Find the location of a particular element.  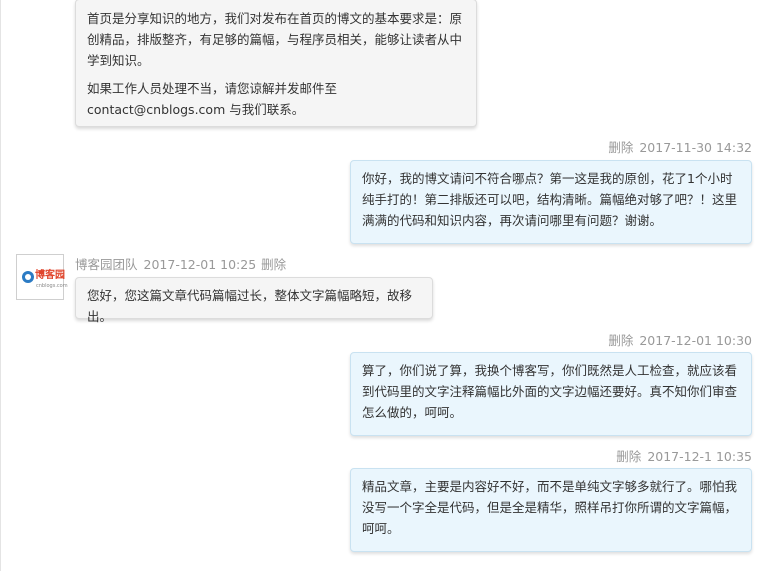

message-bubble-incoming: 您好，您这篇文章代码篇幅过长，整体文字篇幅略短，故移出。 is located at coordinates (254, 300).